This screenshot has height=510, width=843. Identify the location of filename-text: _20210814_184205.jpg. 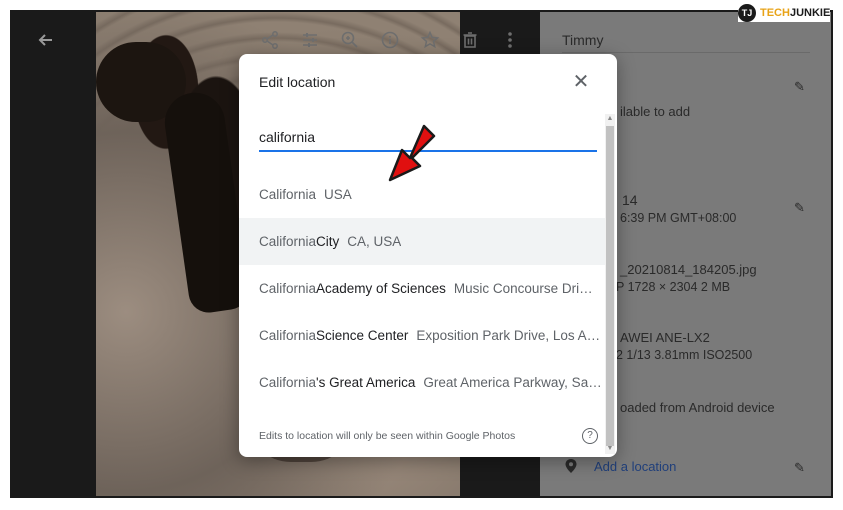
(688, 269).